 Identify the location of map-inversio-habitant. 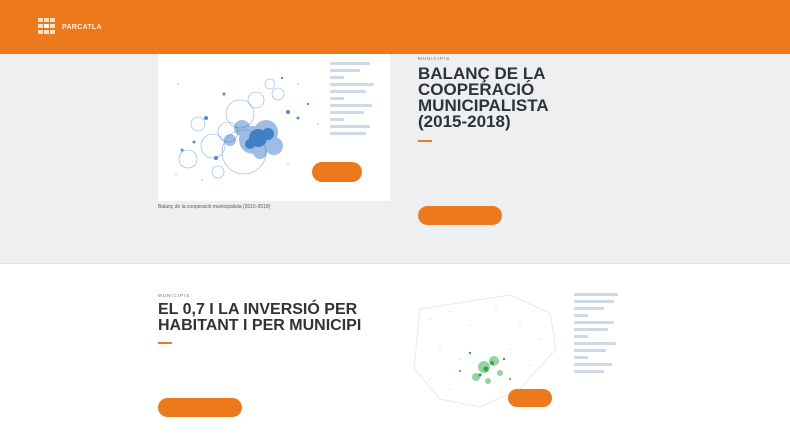
(516, 354).